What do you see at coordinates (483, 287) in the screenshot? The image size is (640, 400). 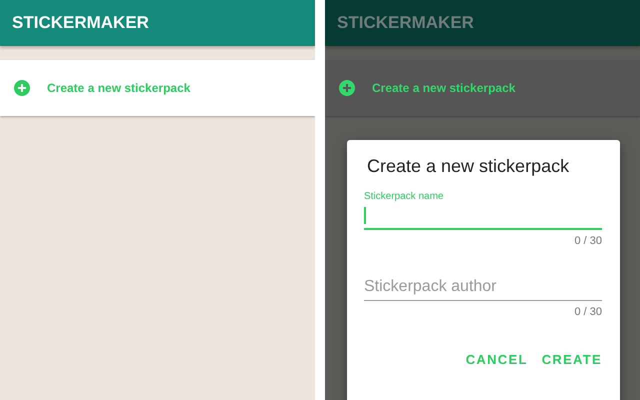 I see `text-field: Stickerpack author` at bounding box center [483, 287].